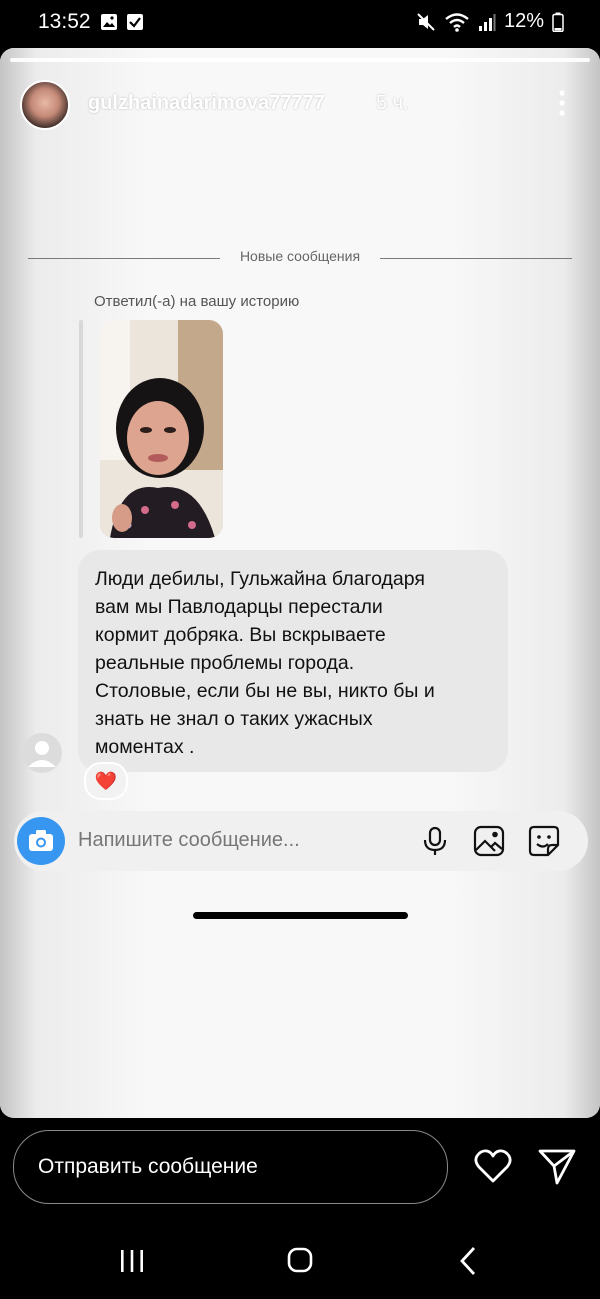 Image resolution: width=600 pixels, height=1299 pixels. I want to click on camera-icon, so click(41, 840).